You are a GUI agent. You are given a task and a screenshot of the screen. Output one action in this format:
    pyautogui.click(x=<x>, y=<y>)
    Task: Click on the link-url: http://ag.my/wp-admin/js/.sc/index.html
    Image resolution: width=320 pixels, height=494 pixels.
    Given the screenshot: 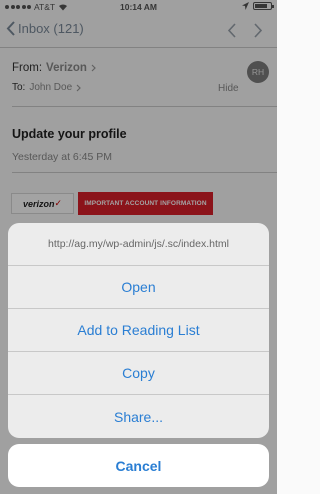 What is the action you would take?
    pyautogui.click(x=138, y=244)
    